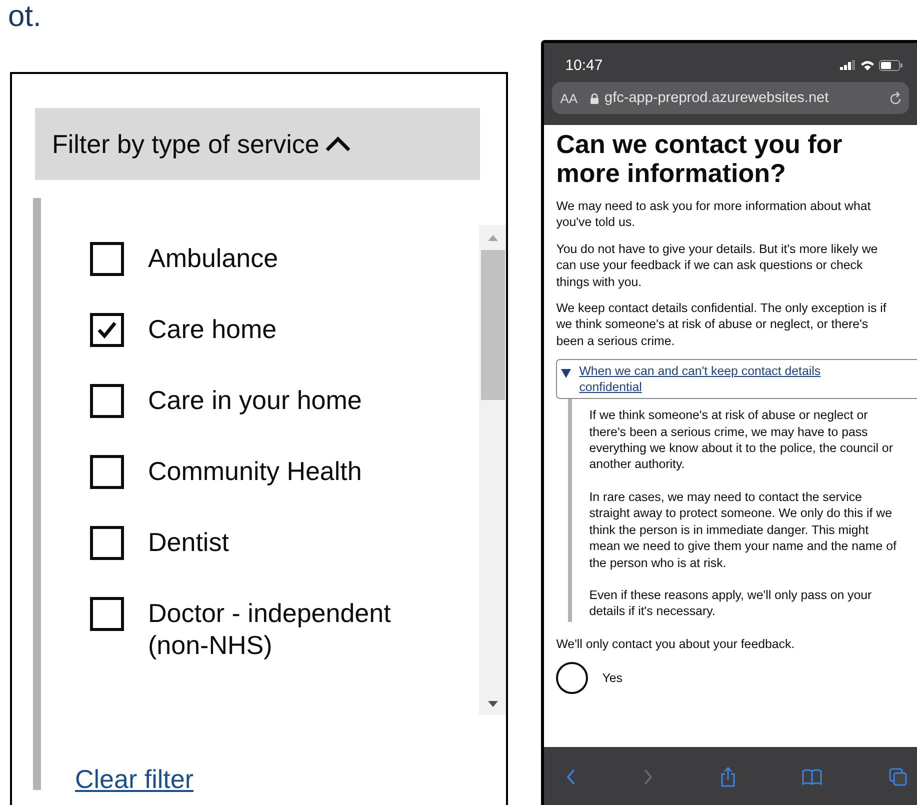 The height and width of the screenshot is (805, 917). What do you see at coordinates (257, 144) in the screenshot?
I see `filter-header-button: Filter by type of service` at bounding box center [257, 144].